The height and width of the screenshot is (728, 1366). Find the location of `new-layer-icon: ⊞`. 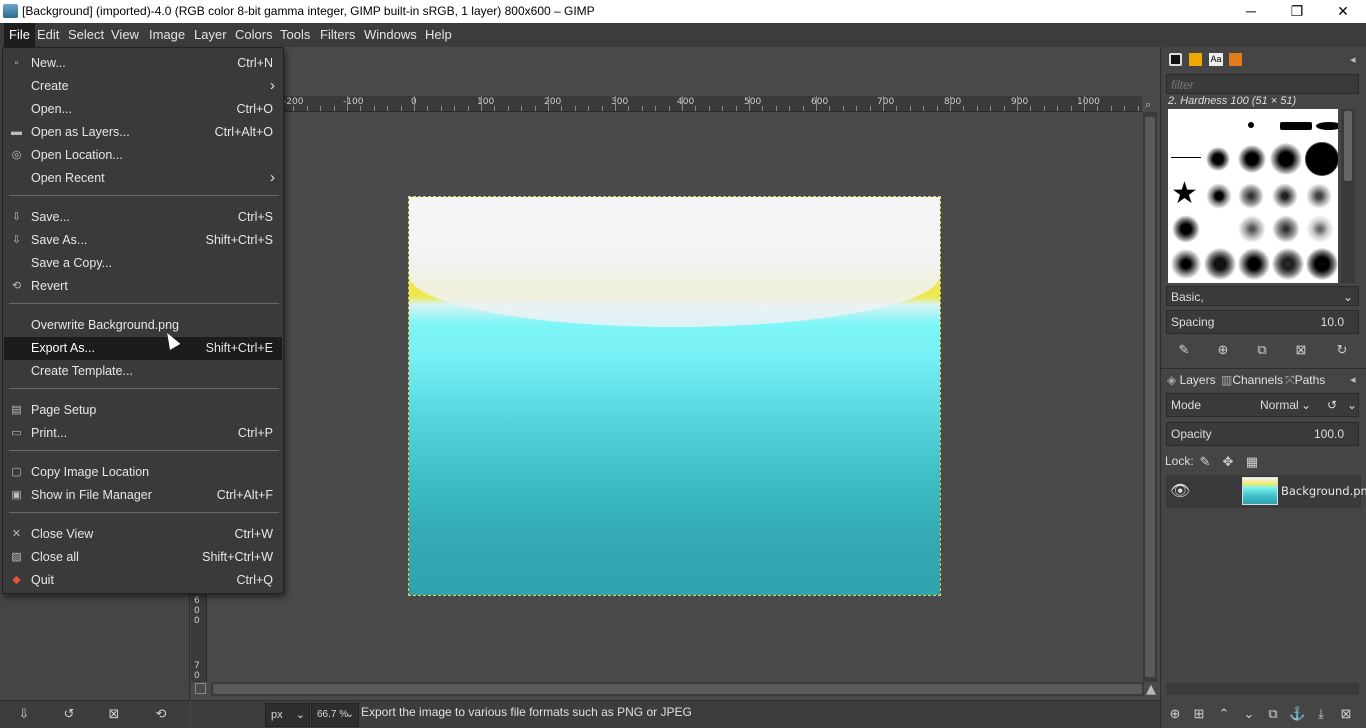

new-layer-icon: ⊞ is located at coordinates (1199, 714).